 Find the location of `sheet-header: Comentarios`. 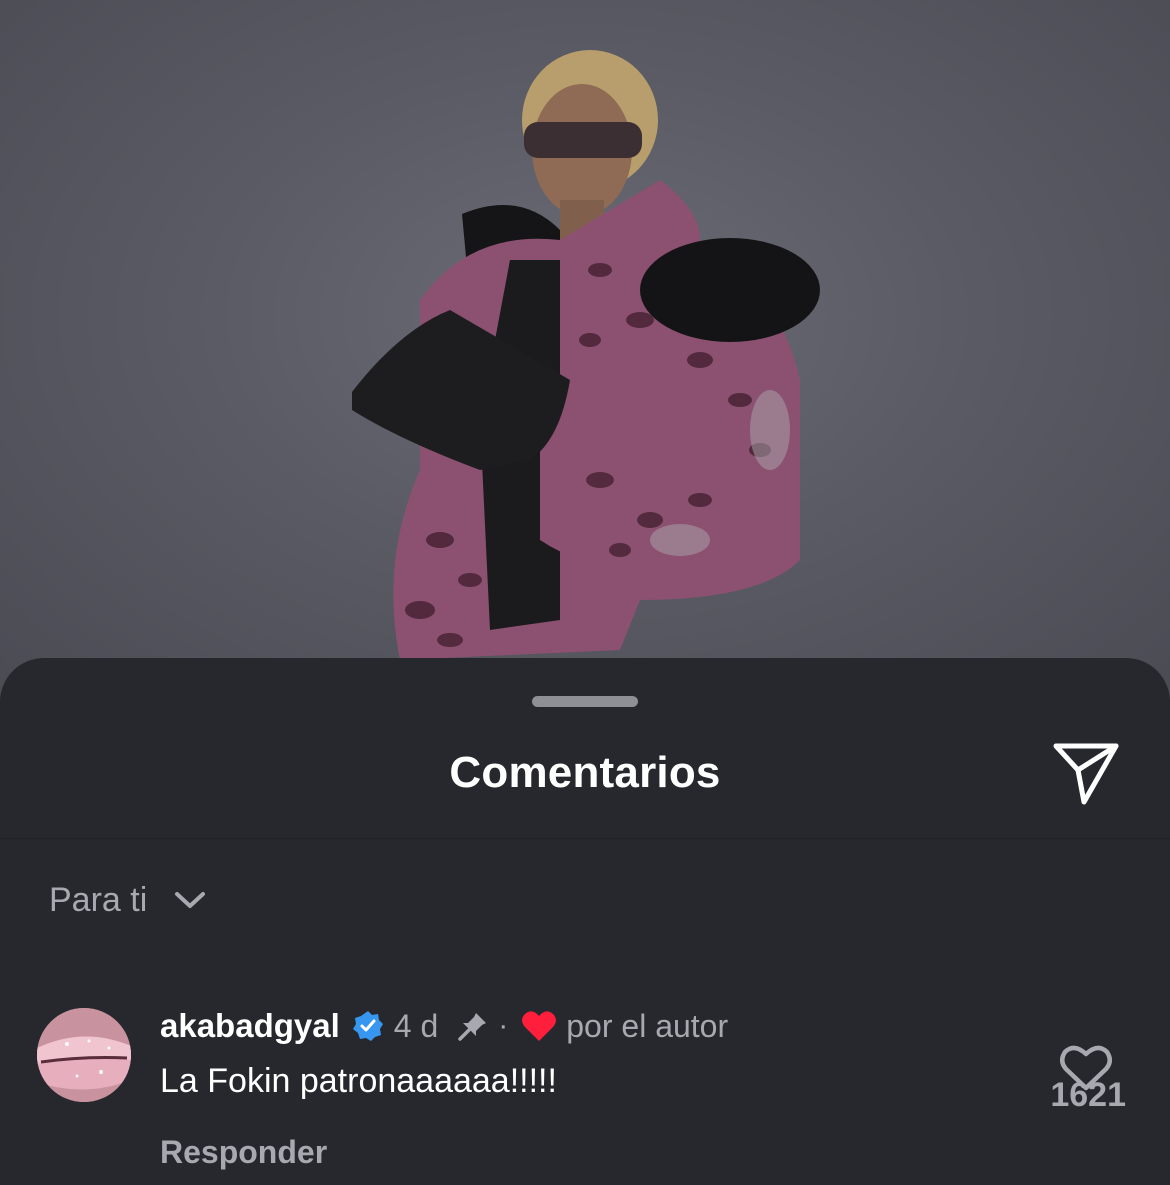

sheet-header: Comentarios is located at coordinates (585, 782).